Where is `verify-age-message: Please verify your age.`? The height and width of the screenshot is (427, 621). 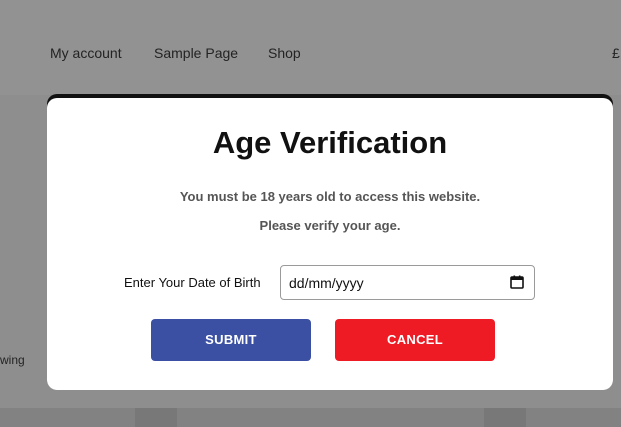
verify-age-message: Please verify your age. is located at coordinates (330, 225).